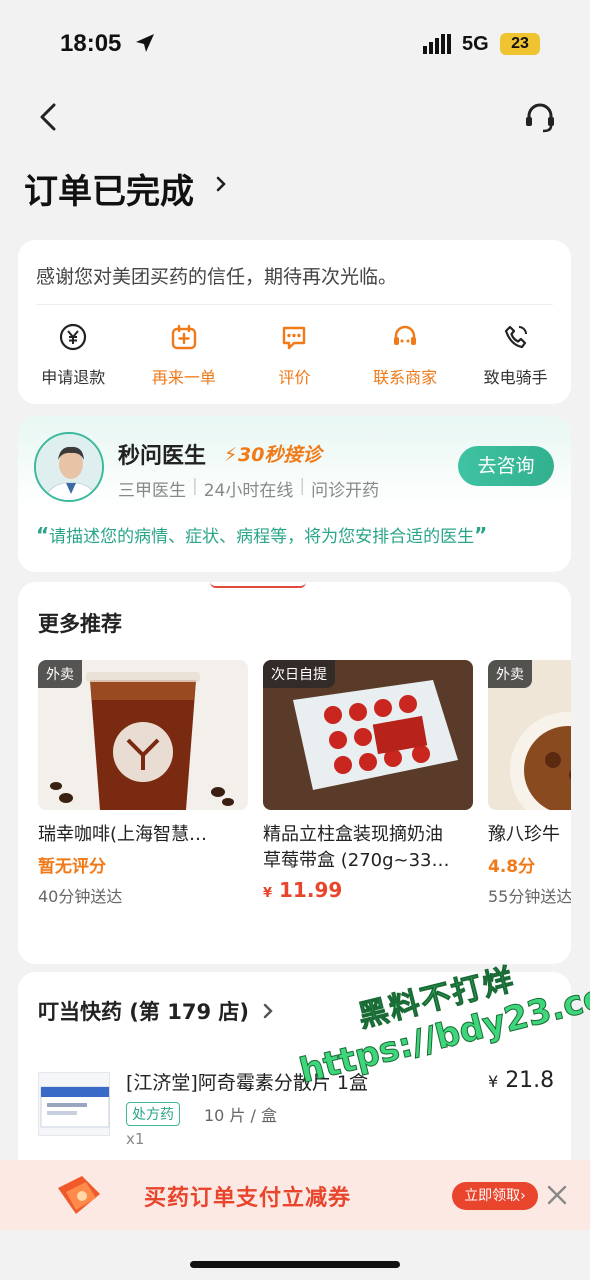  Describe the element at coordinates (80, 896) in the screenshot. I see `item-delivery: 40分钟送达` at that location.